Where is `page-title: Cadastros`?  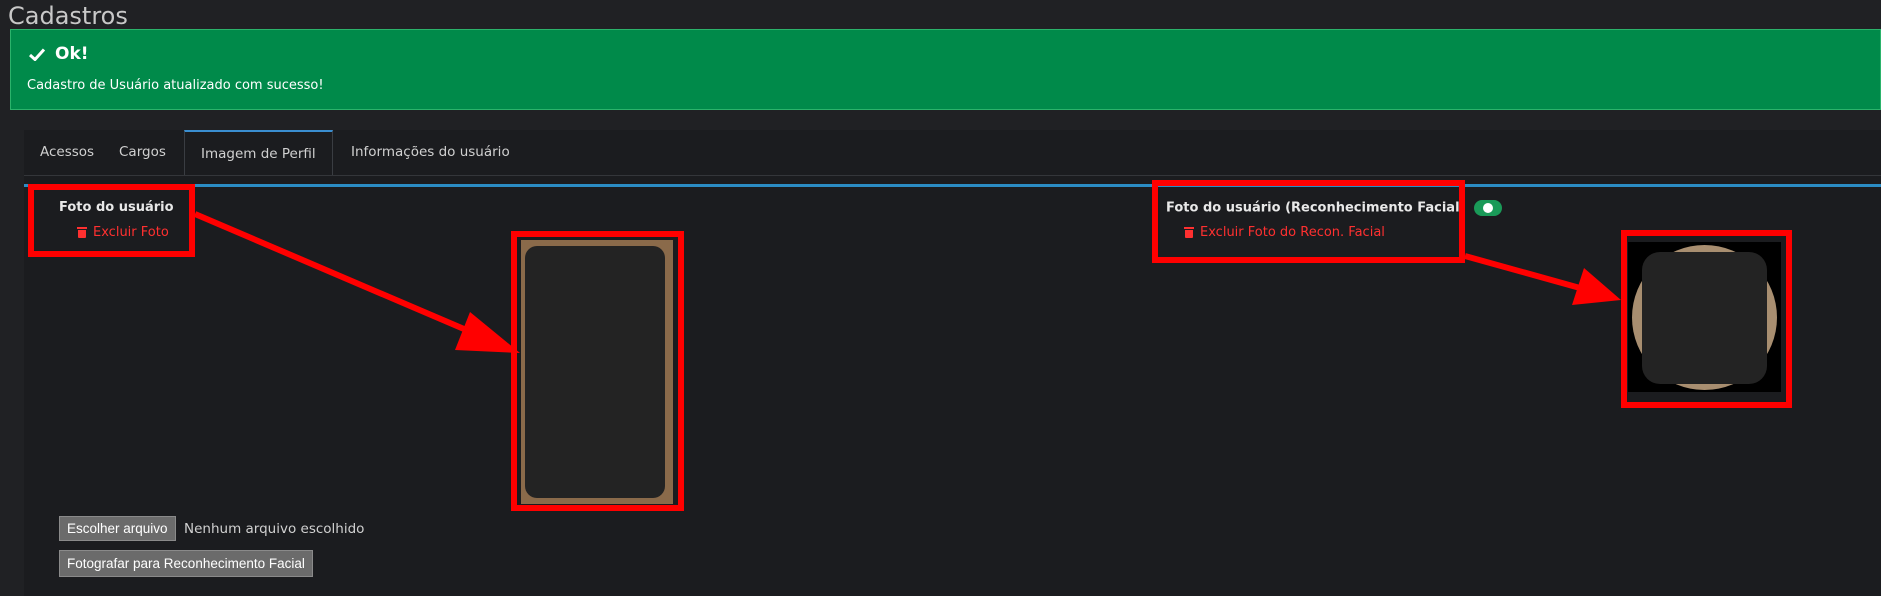 page-title: Cadastros is located at coordinates (68, 16).